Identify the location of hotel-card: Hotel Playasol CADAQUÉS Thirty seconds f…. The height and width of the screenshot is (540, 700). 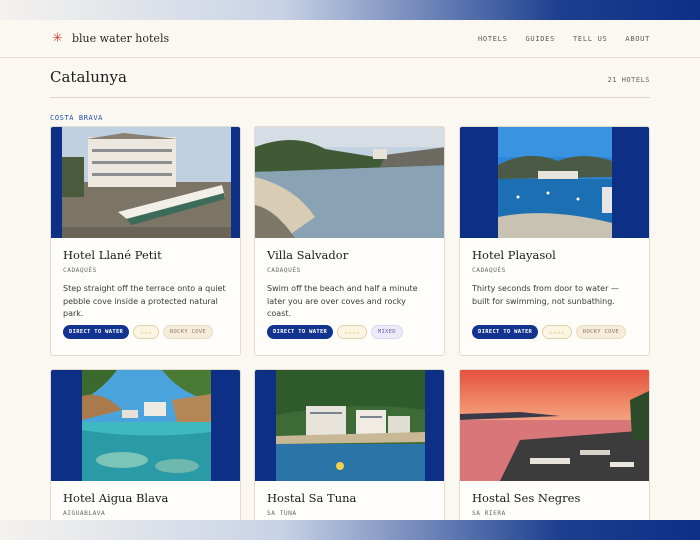
(554, 241).